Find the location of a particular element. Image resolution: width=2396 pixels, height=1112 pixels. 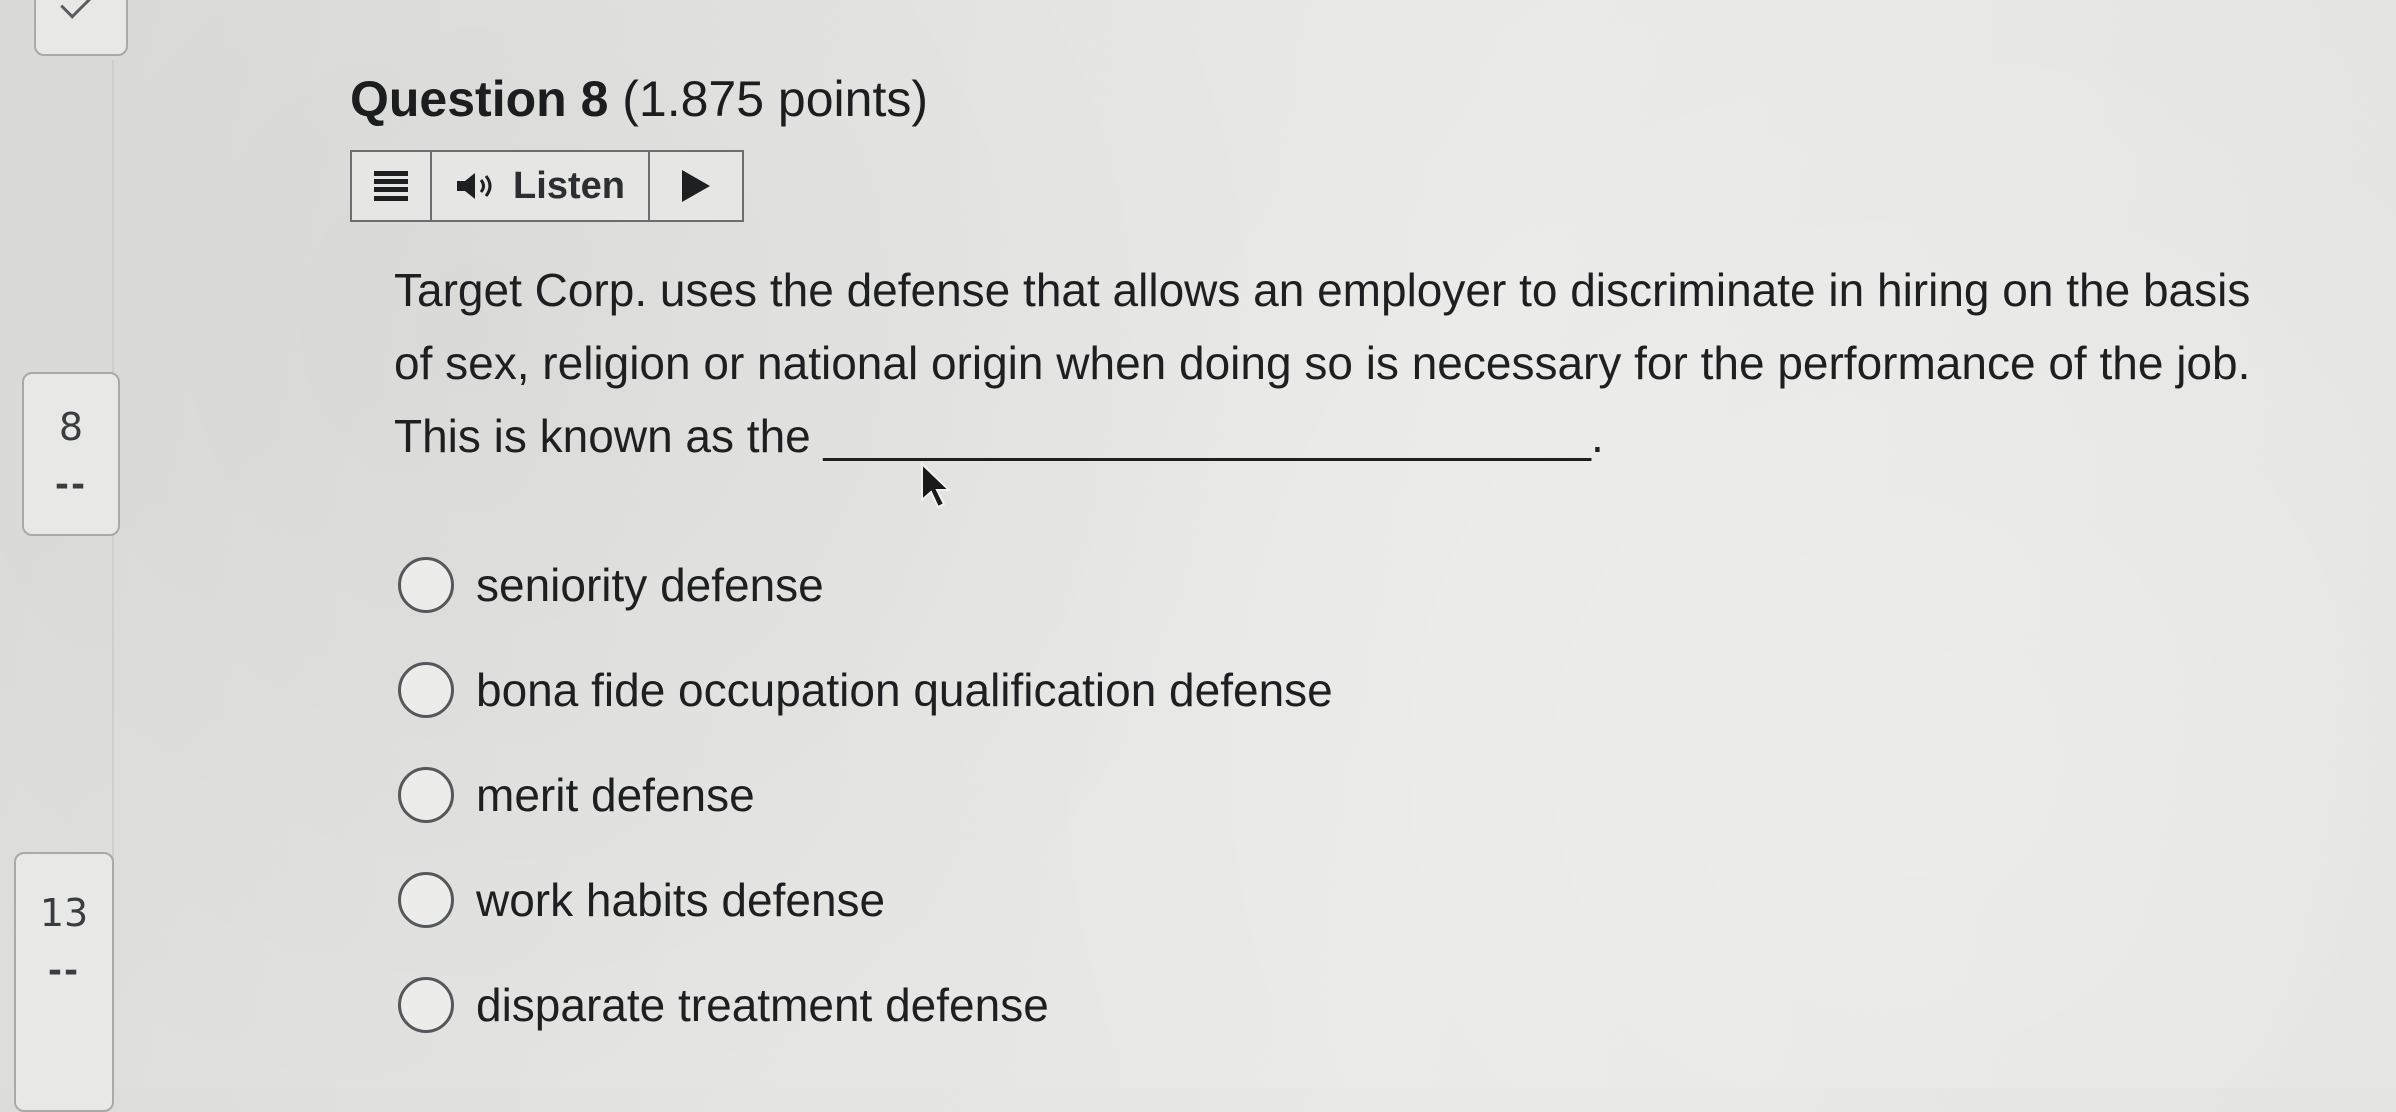

question-nav-8: 8 -- is located at coordinates (71, 454).